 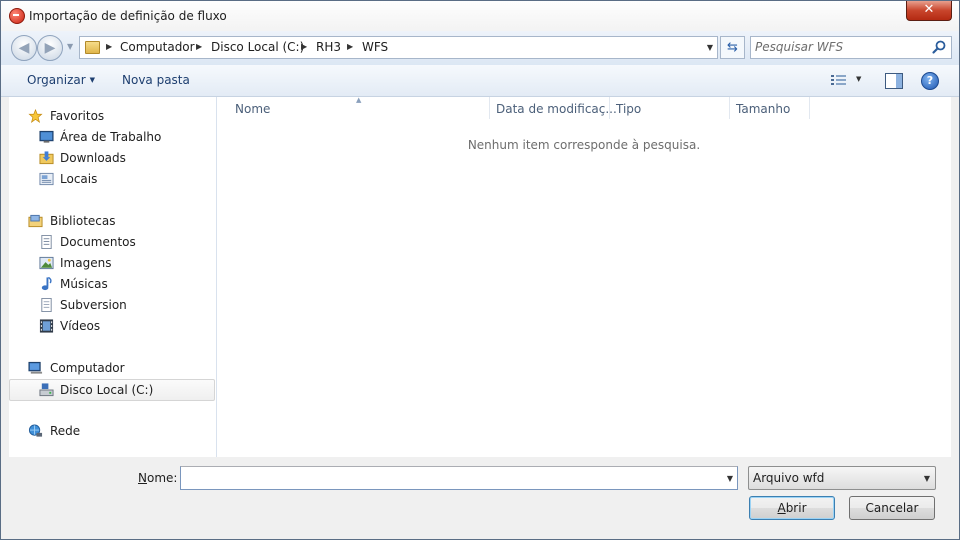 I want to click on sidebar-group-network: Rede, so click(x=111, y=431).